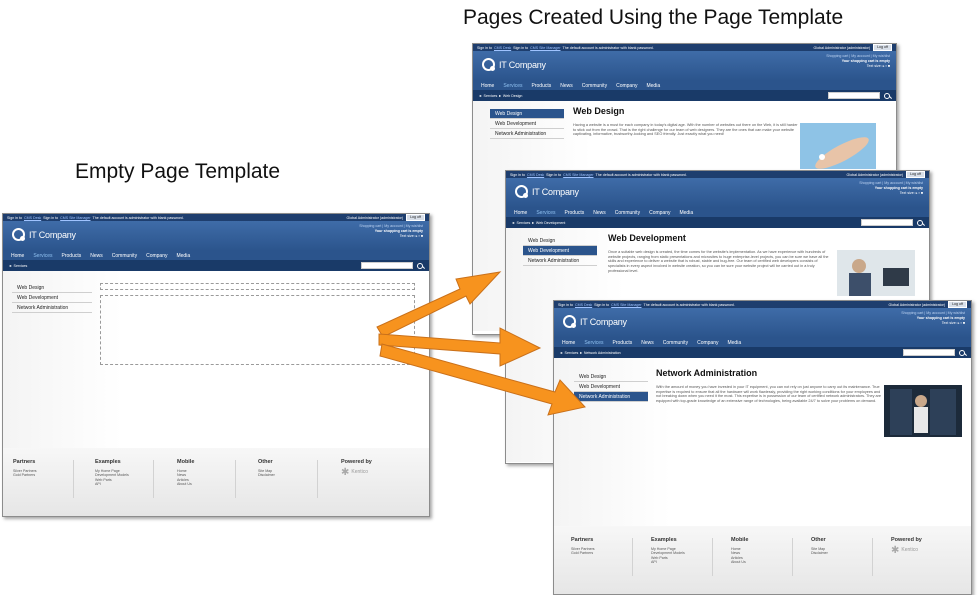  Describe the element at coordinates (18, 266) in the screenshot. I see `breadcrumb: ► Services` at that location.